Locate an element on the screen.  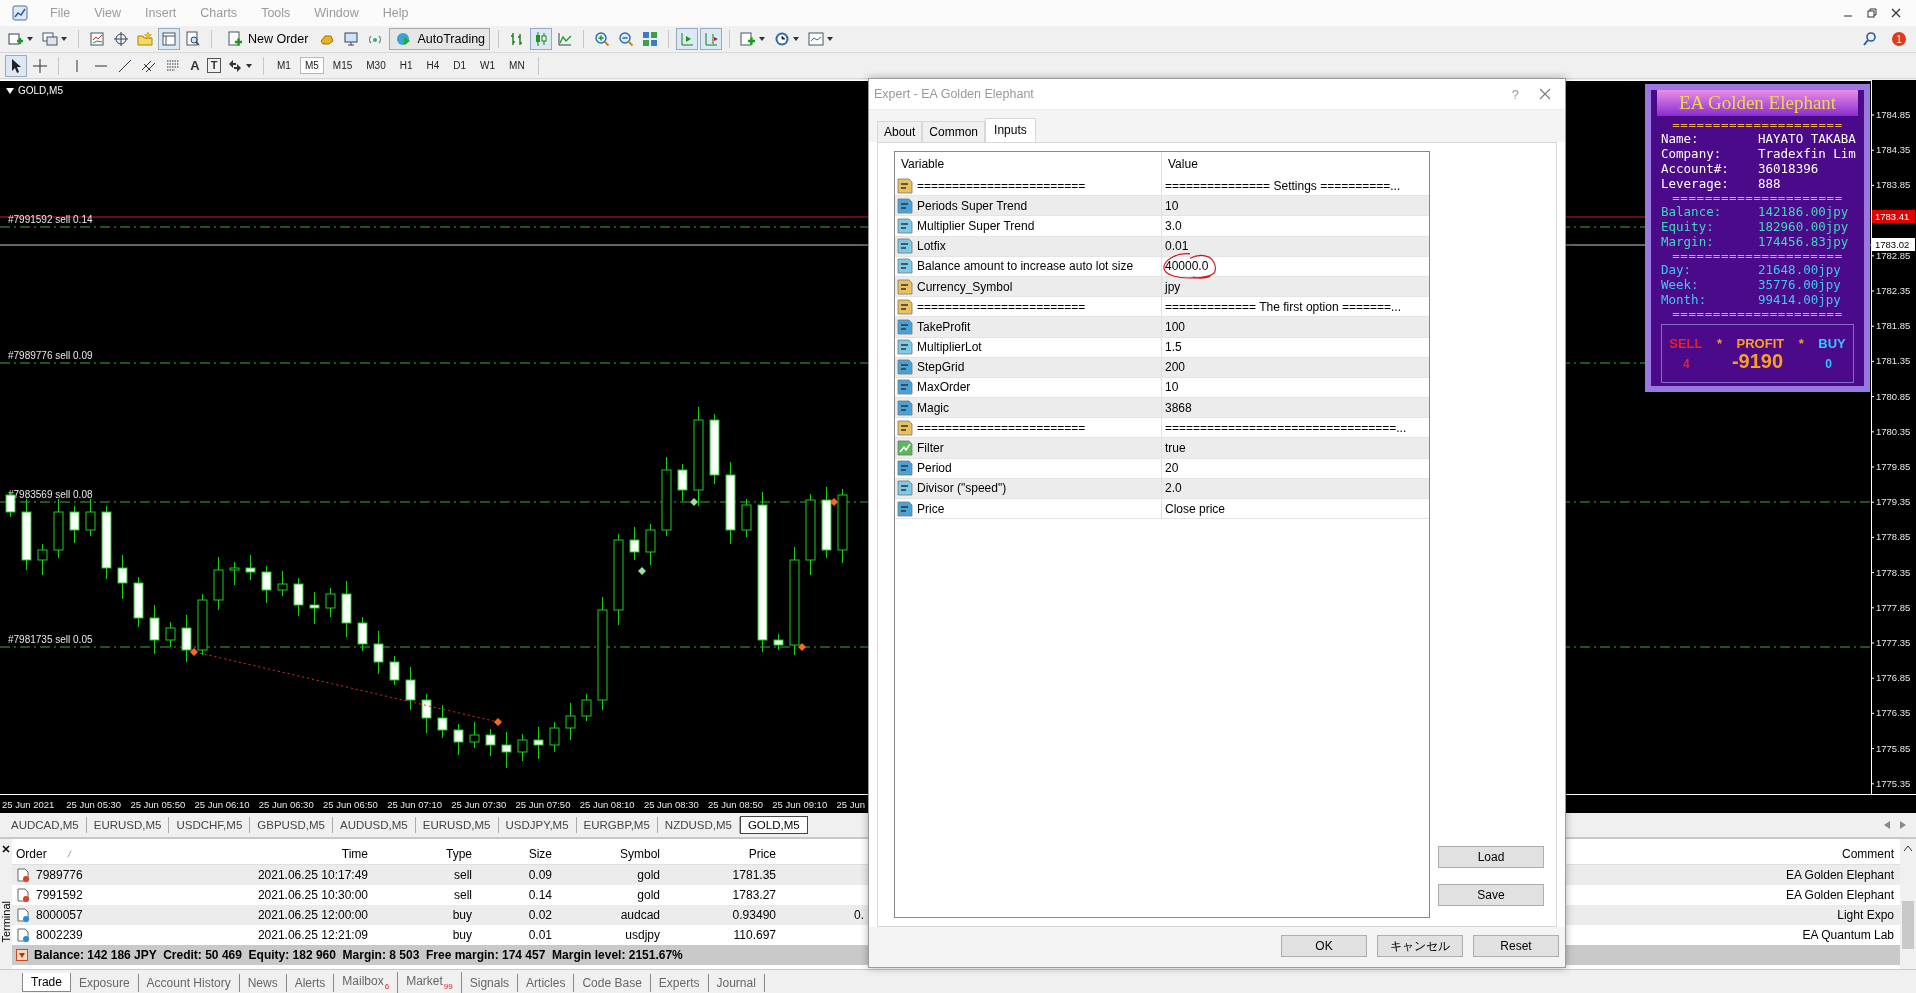
terminal-tab: Account History is located at coordinates (189, 982).